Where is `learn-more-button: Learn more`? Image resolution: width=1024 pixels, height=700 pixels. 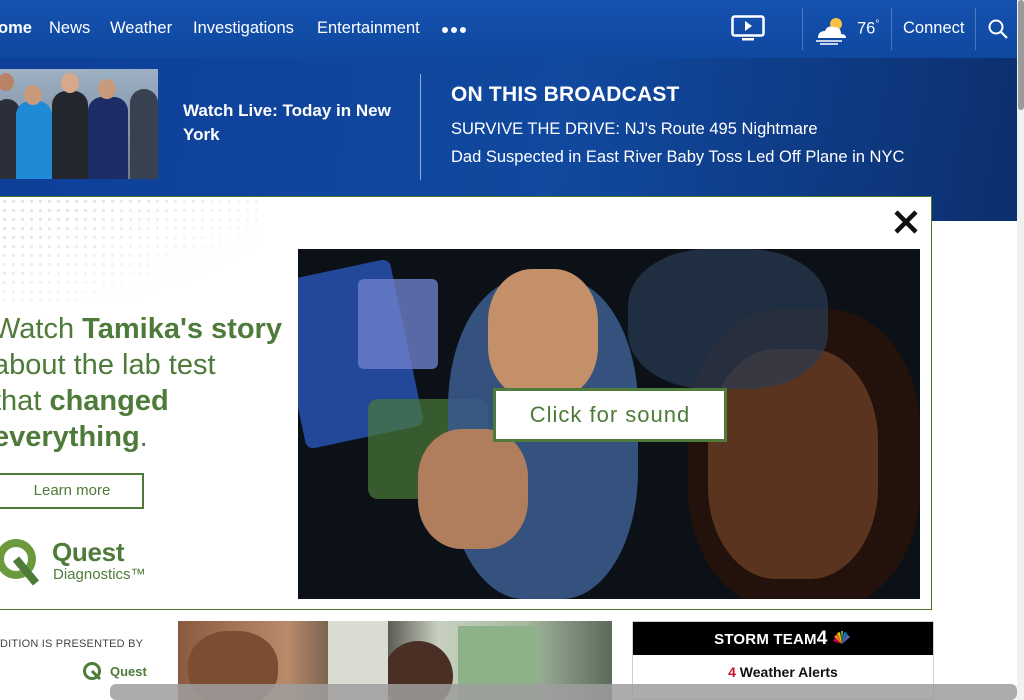 learn-more-button: Learn more is located at coordinates (72, 491).